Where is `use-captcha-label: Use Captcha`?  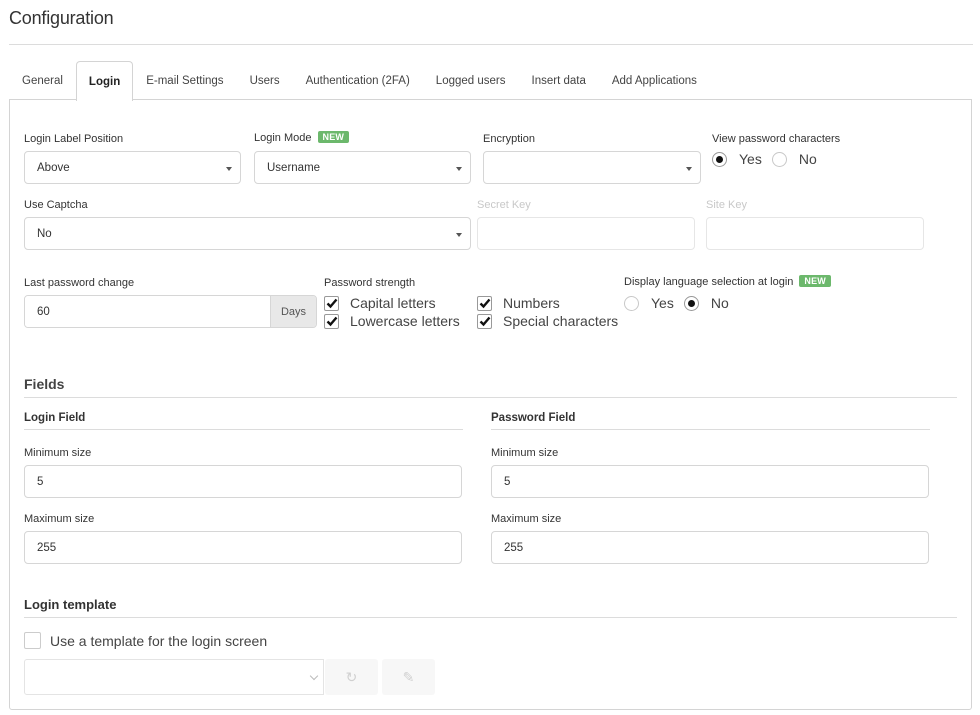
use-captcha-label: Use Captcha is located at coordinates (56, 205).